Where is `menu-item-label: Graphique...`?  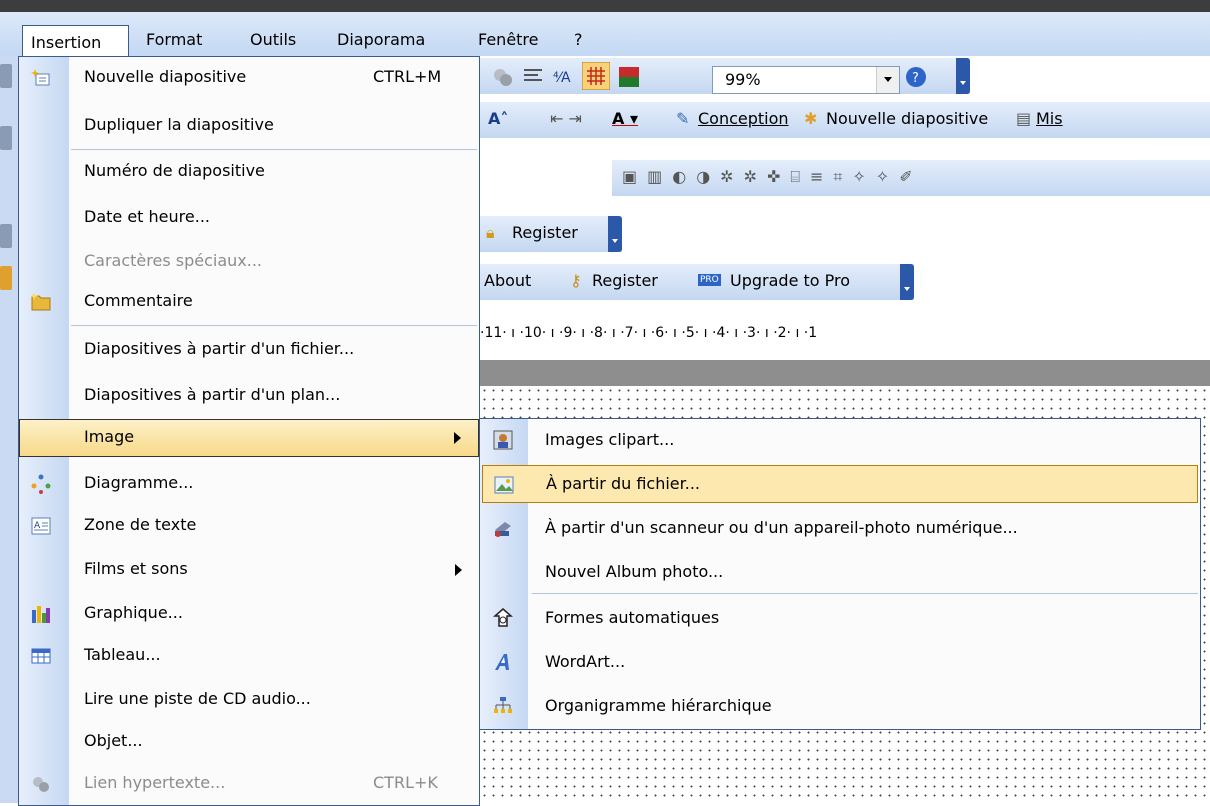
menu-item-label: Graphique... is located at coordinates (133, 612).